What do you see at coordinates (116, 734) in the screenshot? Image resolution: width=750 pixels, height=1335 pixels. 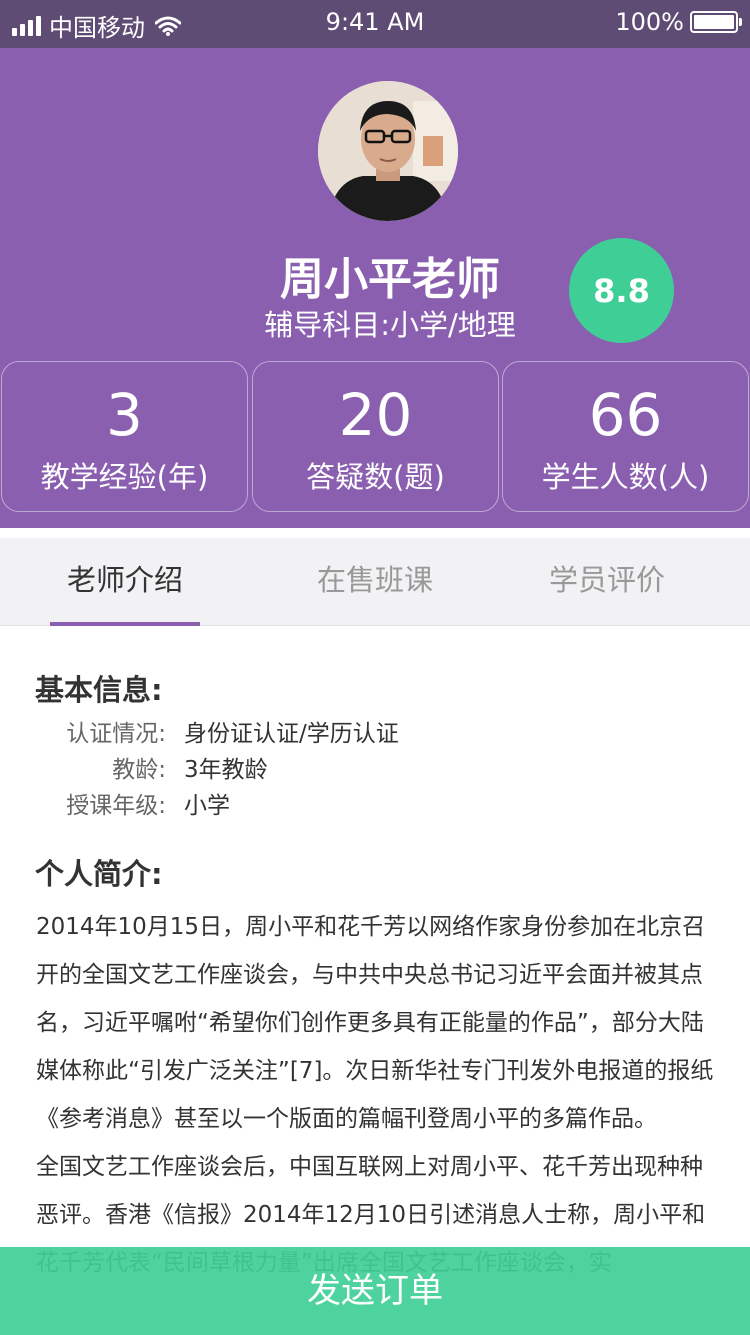 I see `info-key: 认证情况:` at bounding box center [116, 734].